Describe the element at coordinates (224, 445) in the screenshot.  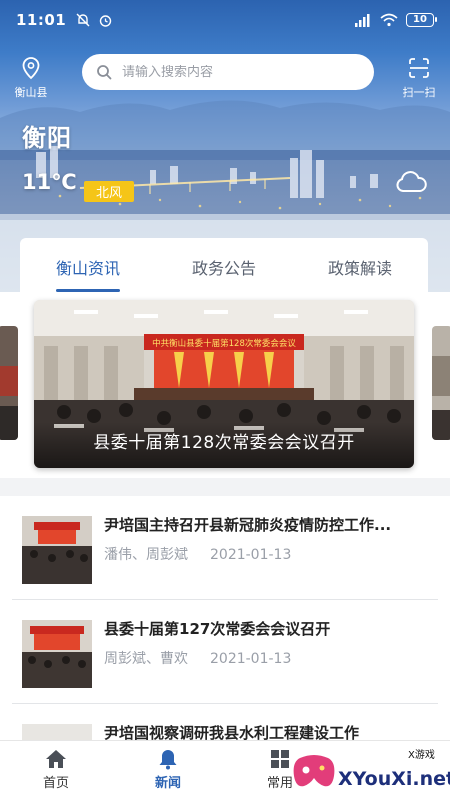
I see `carousel-caption: 县委十届第128次常委会会议召开` at that location.